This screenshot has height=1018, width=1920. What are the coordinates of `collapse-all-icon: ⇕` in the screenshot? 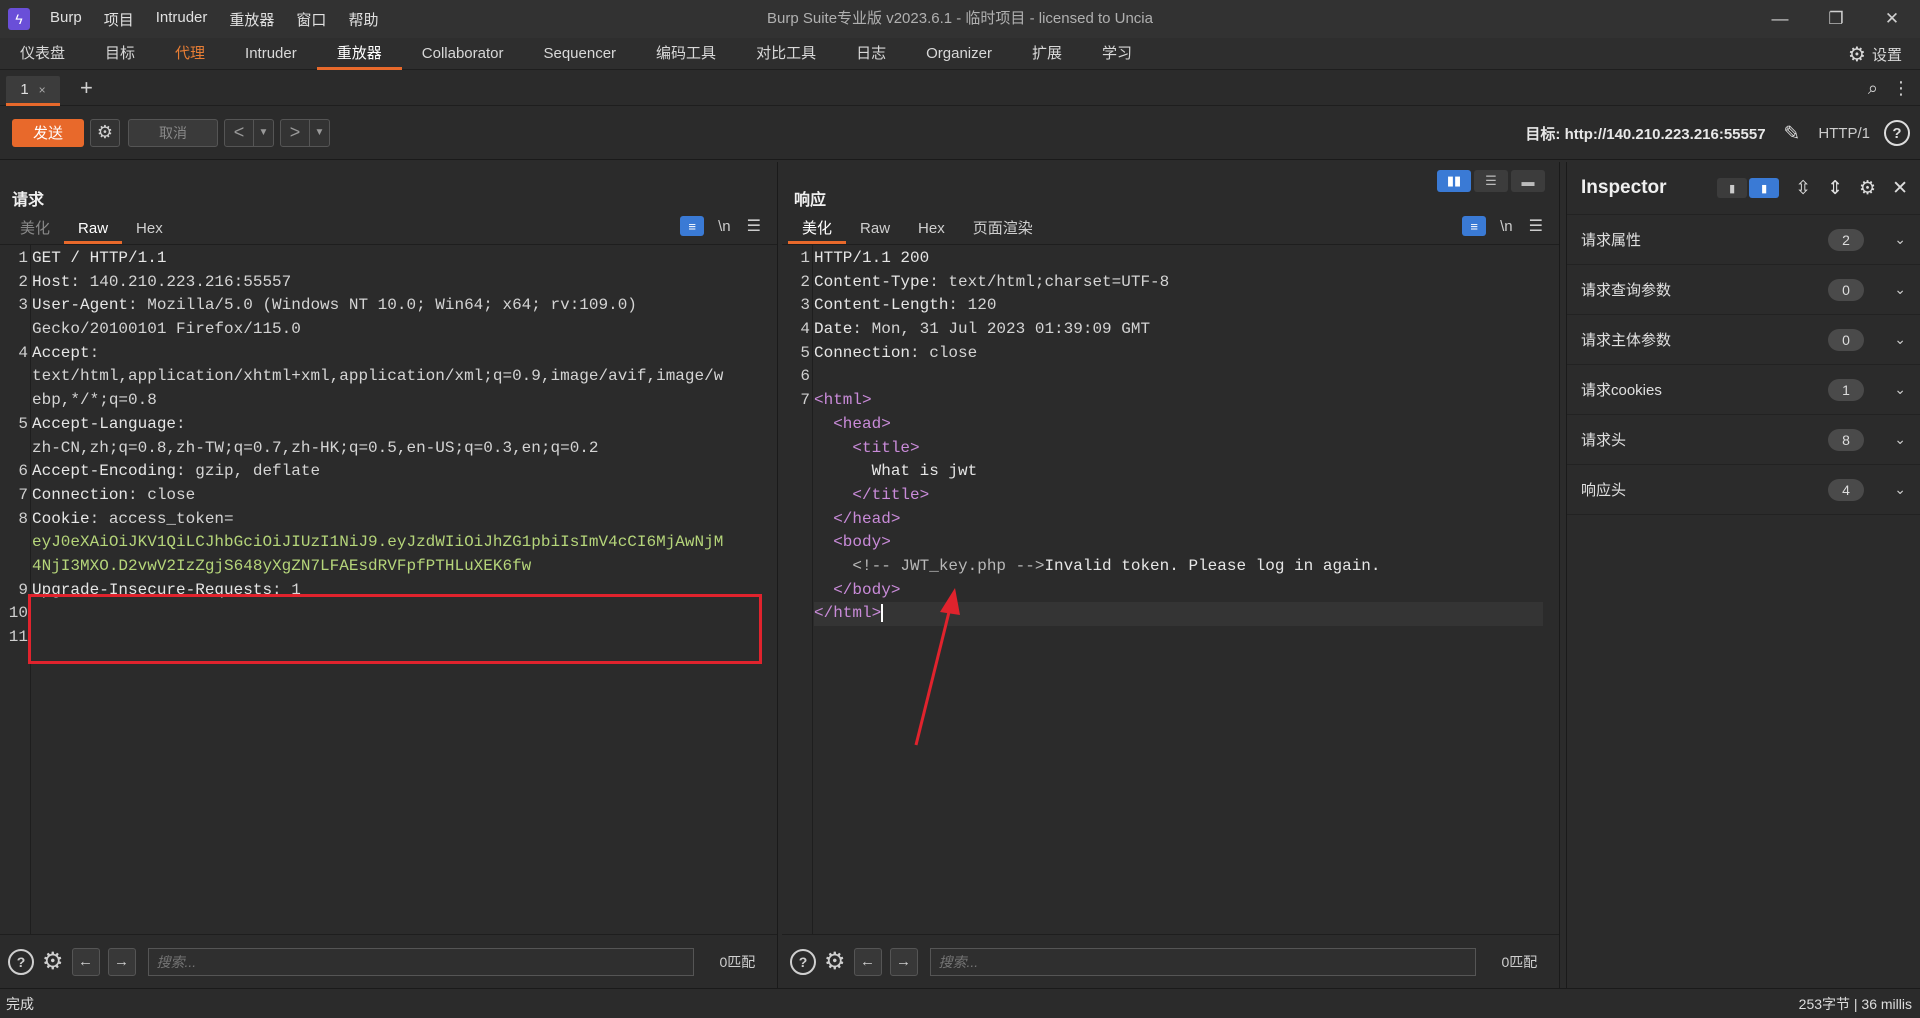 It's located at (1835, 188).